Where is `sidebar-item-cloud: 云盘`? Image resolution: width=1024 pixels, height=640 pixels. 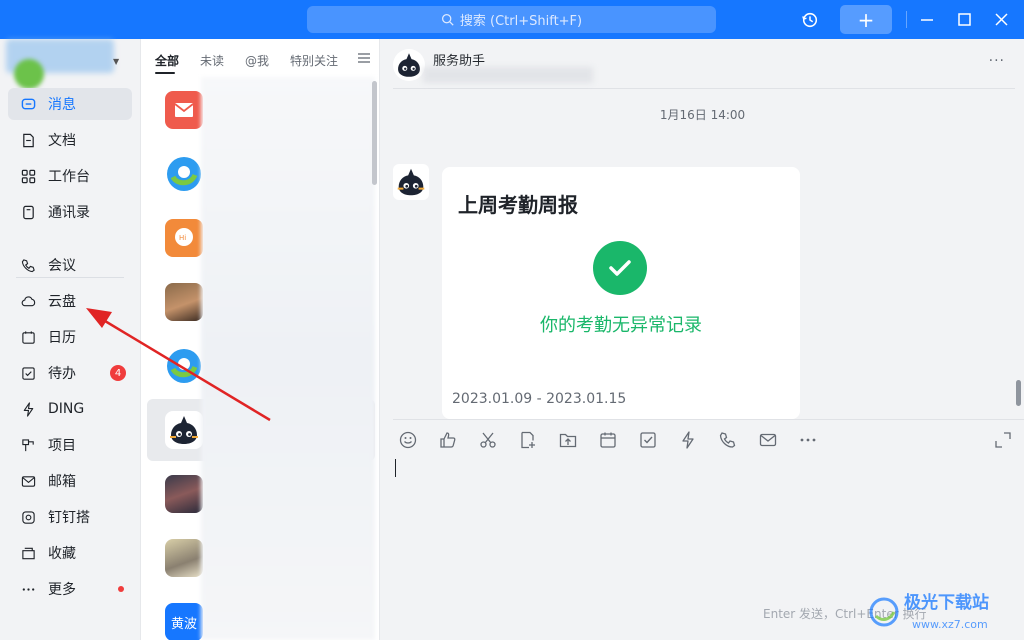
sidebar-item-cloud: 云盘 is located at coordinates (70, 301).